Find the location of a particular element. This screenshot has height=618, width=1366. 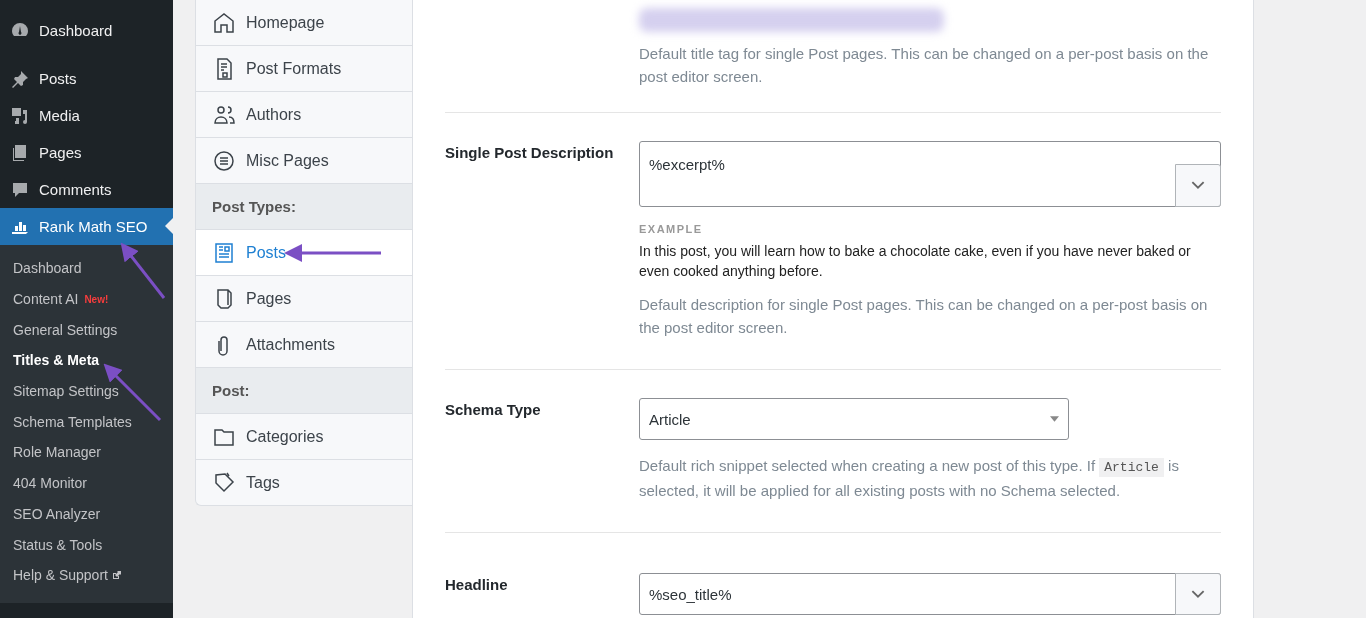

submenu-item: General Settings is located at coordinates (86, 330).